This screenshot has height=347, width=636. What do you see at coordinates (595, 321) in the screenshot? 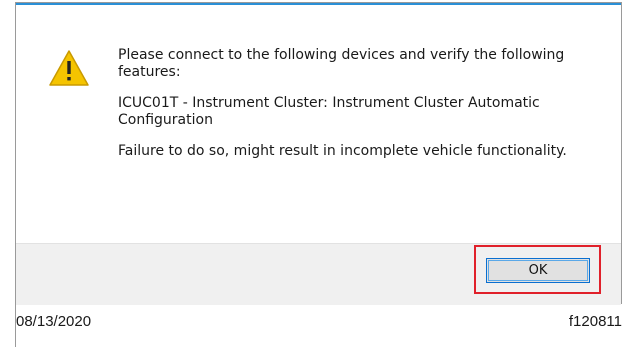
I see `caption-reference: f120811` at bounding box center [595, 321].